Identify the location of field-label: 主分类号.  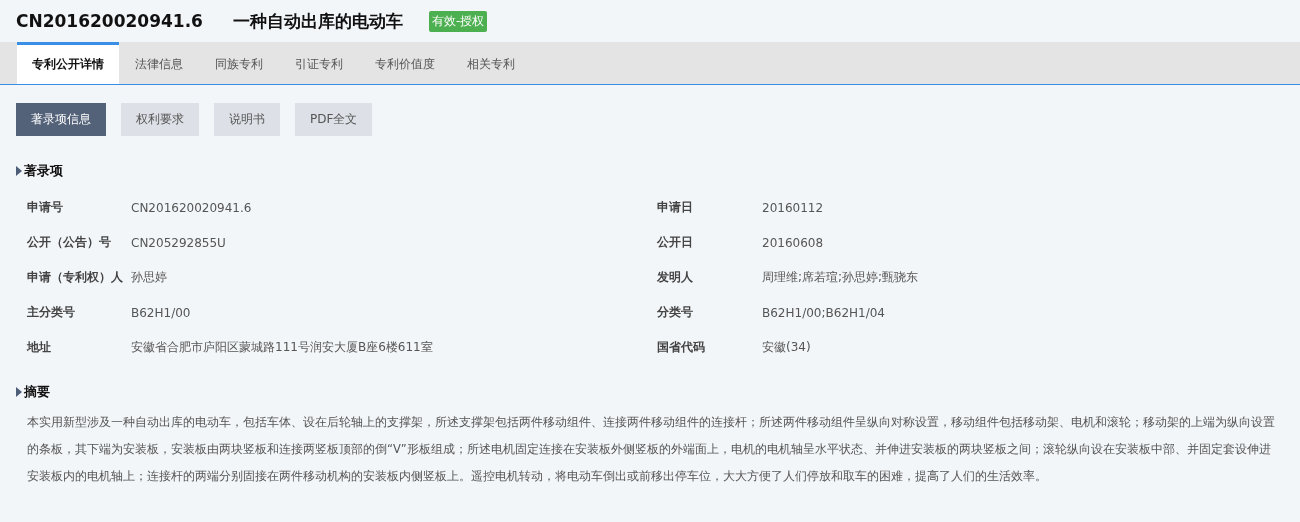
(51, 312).